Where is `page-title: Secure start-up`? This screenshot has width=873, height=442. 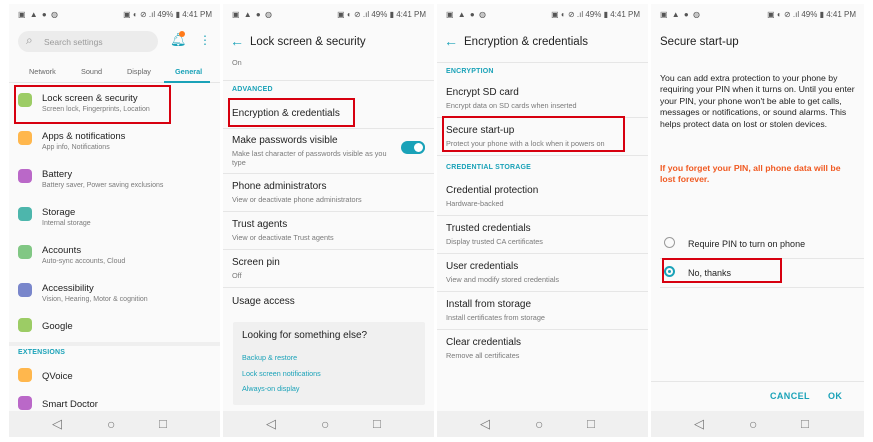
page-title: Secure start-up is located at coordinates (699, 42).